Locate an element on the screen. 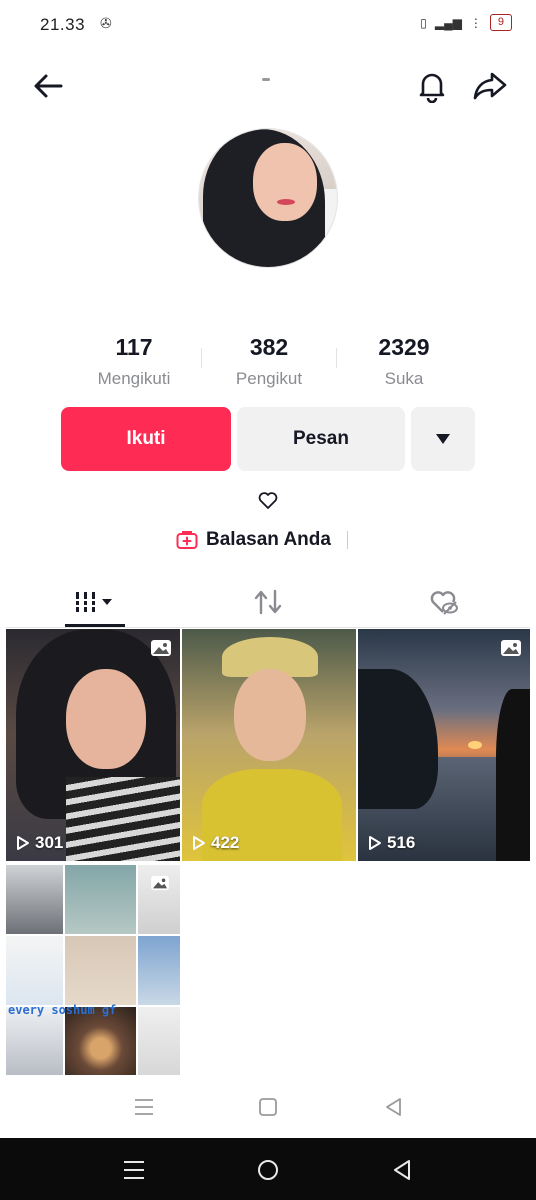 This screenshot has height=1200, width=536. back-button is located at coordinates (48, 86).